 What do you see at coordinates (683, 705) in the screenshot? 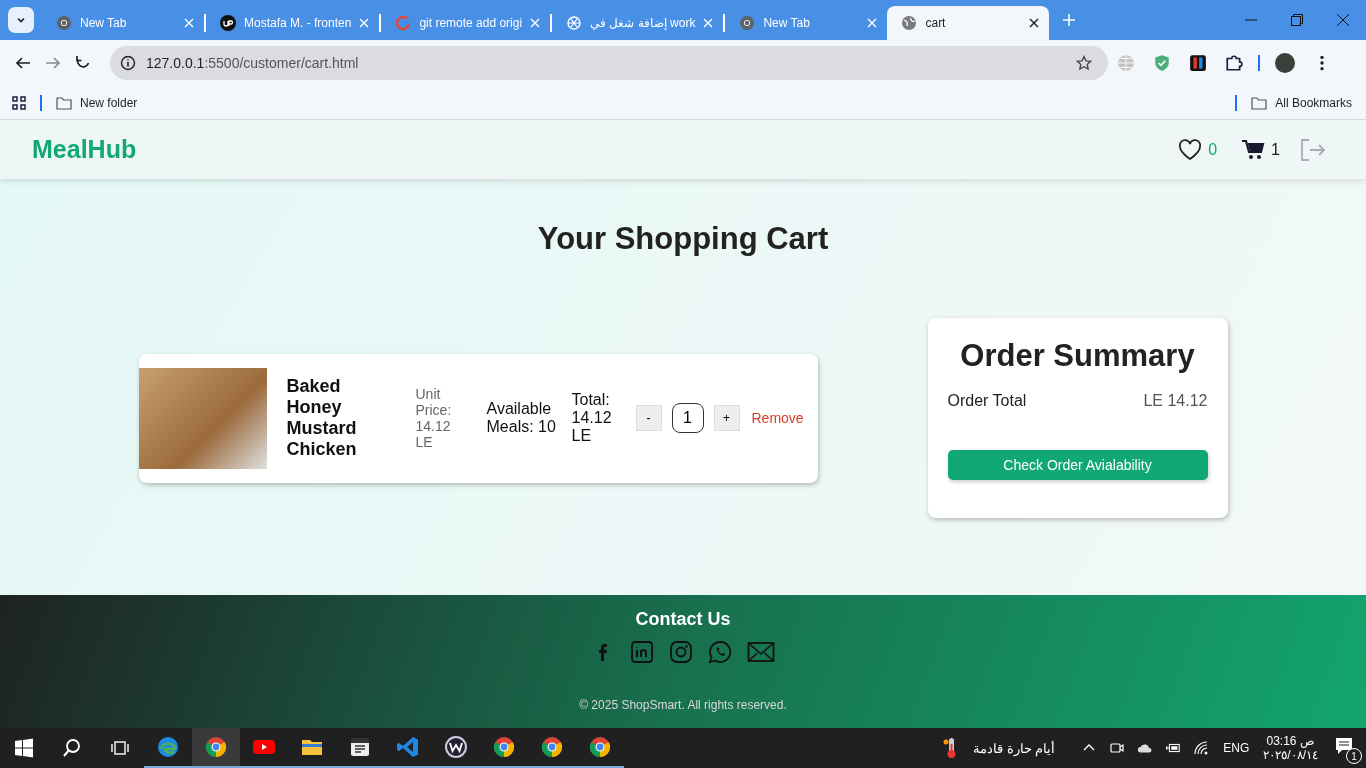
I see `copyright-text: © 2025 ShopSmart. All rights reserved.` at bounding box center [683, 705].